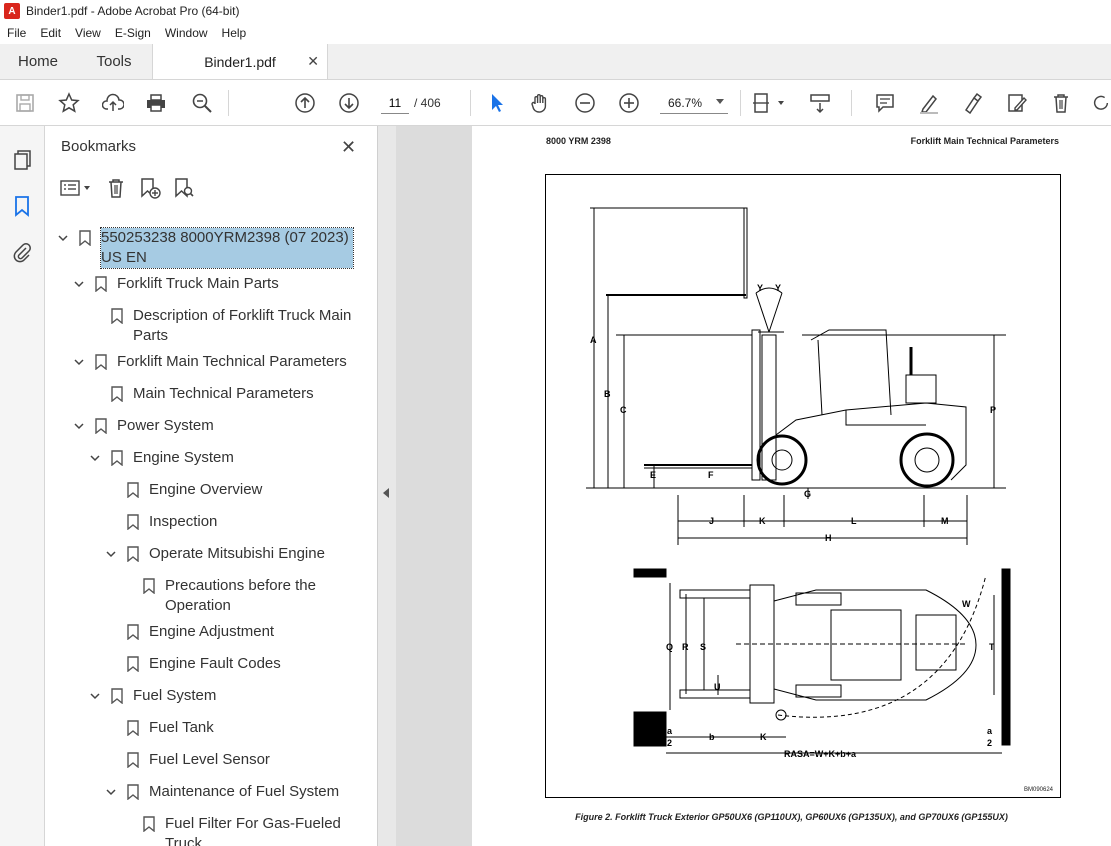  What do you see at coordinates (966, 604) in the screenshot?
I see `dim-label-w: W` at bounding box center [966, 604].